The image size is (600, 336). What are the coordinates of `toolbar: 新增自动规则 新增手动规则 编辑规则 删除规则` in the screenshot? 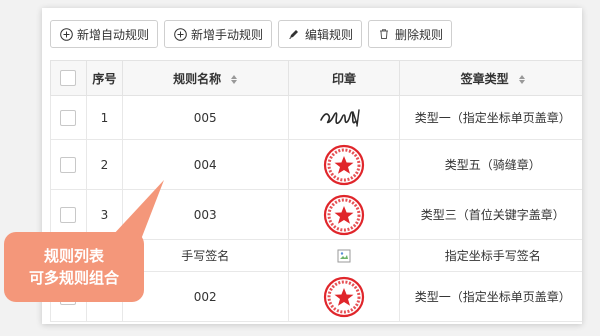 It's located at (251, 34).